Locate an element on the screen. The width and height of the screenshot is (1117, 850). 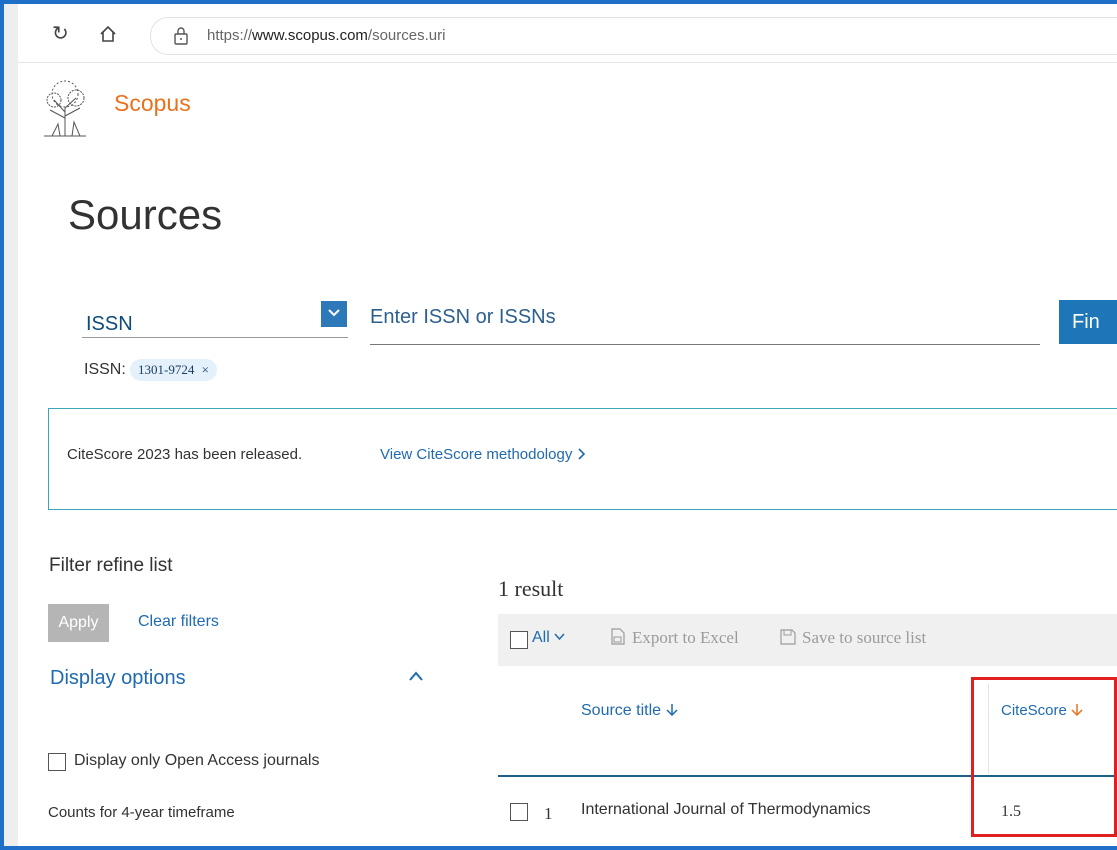
chip-label: ISSN: is located at coordinates (105, 369).